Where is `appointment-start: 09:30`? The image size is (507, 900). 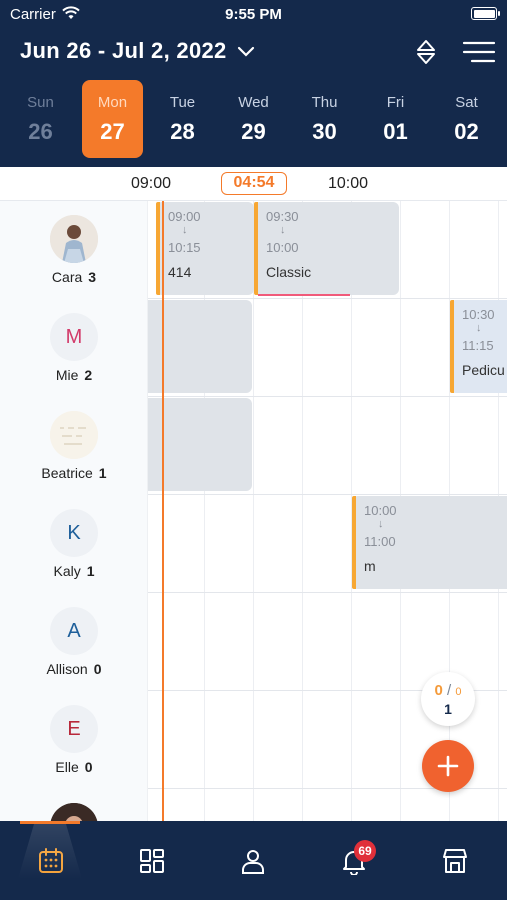 appointment-start: 09:30 is located at coordinates (282, 216).